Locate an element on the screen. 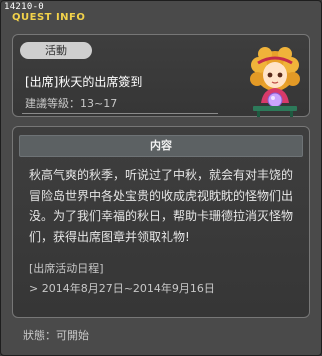  schedule-date-range: > 2014年8月27日~2014年9月16日 is located at coordinates (122, 288).